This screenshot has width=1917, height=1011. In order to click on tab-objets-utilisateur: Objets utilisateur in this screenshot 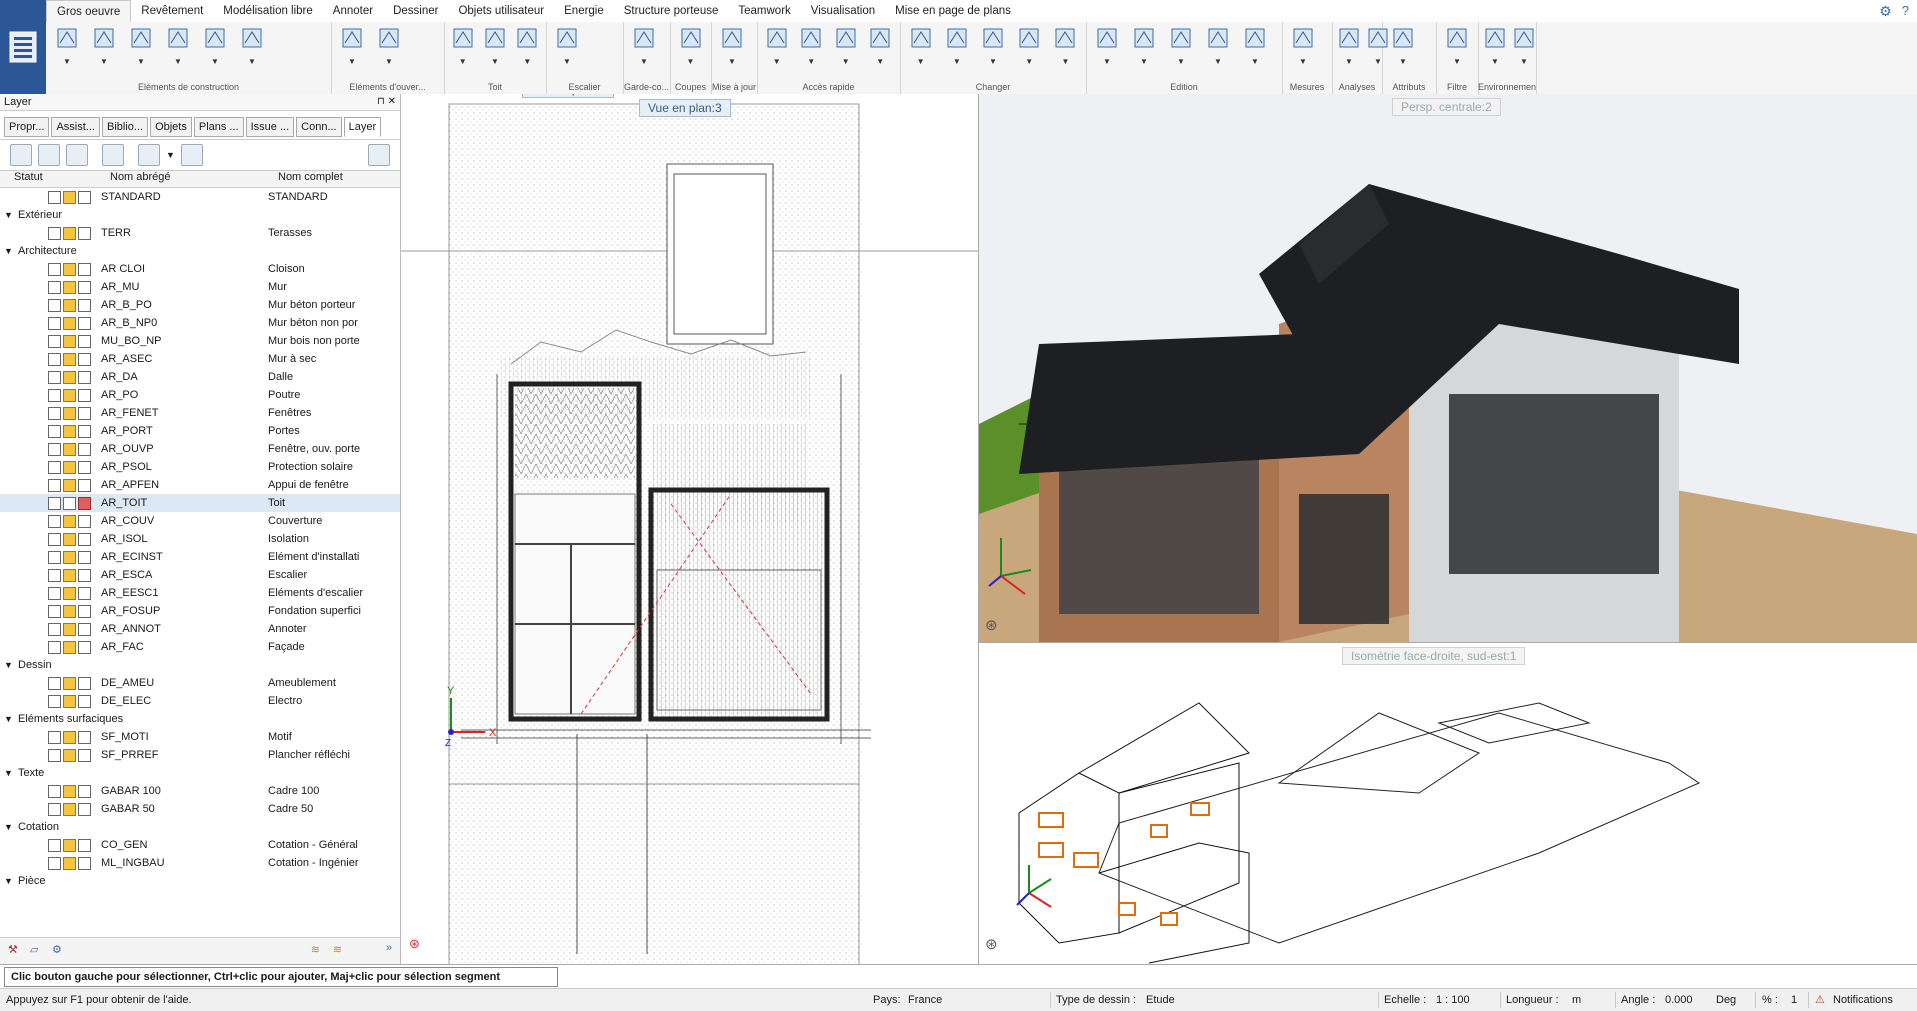, I will do `click(501, 11)`.